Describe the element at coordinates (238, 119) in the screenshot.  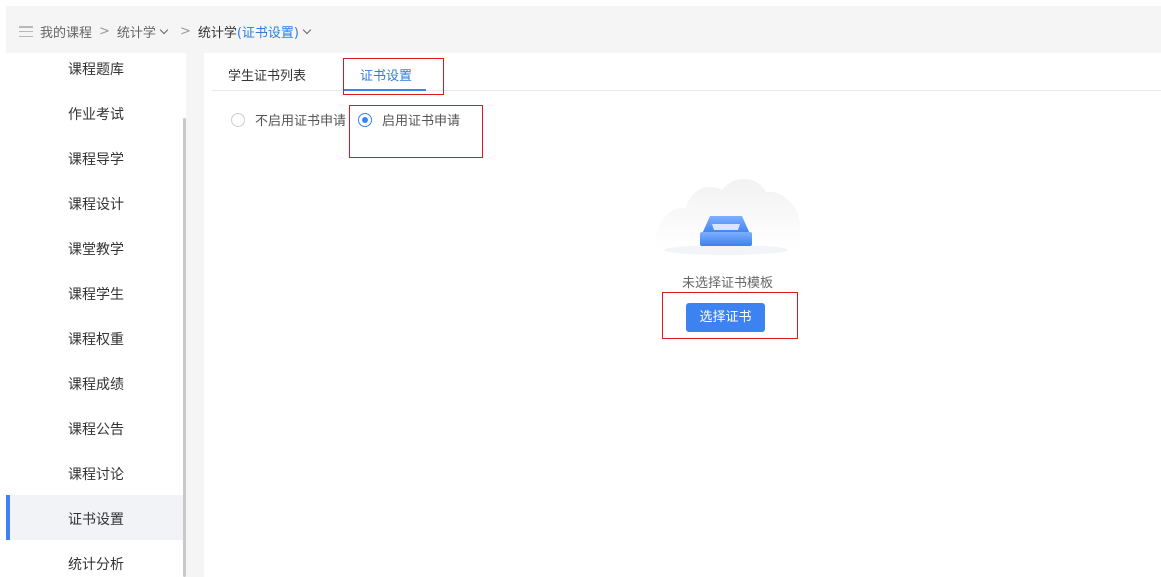
I see `radio-button` at that location.